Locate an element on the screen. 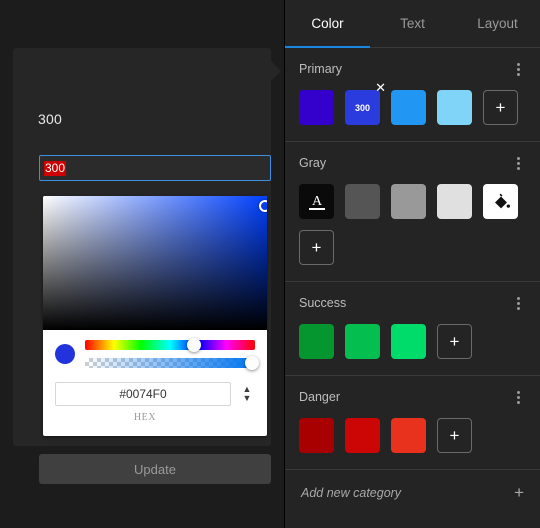  section-gray: Gray A + is located at coordinates (412, 212).